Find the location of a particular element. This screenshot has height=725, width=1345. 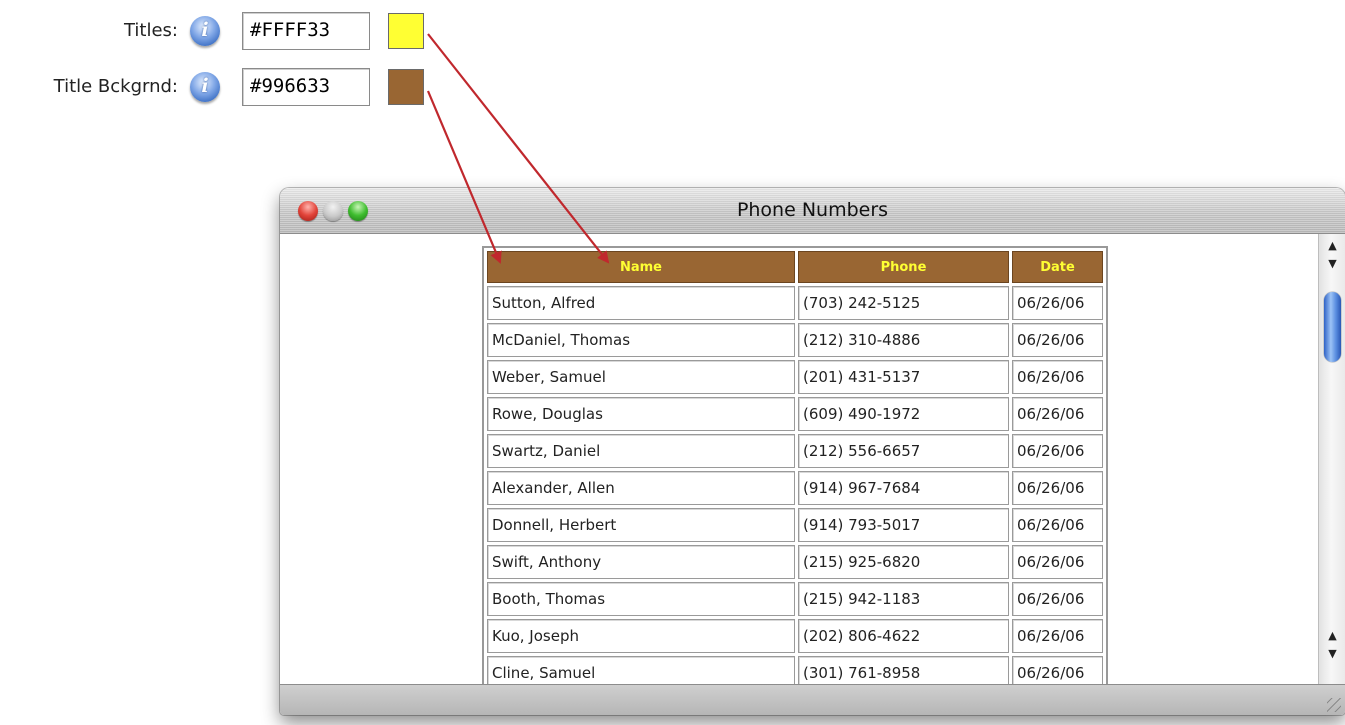

title-background-setting-row: Title Bckgrnd: i #996633 is located at coordinates (220, 88).